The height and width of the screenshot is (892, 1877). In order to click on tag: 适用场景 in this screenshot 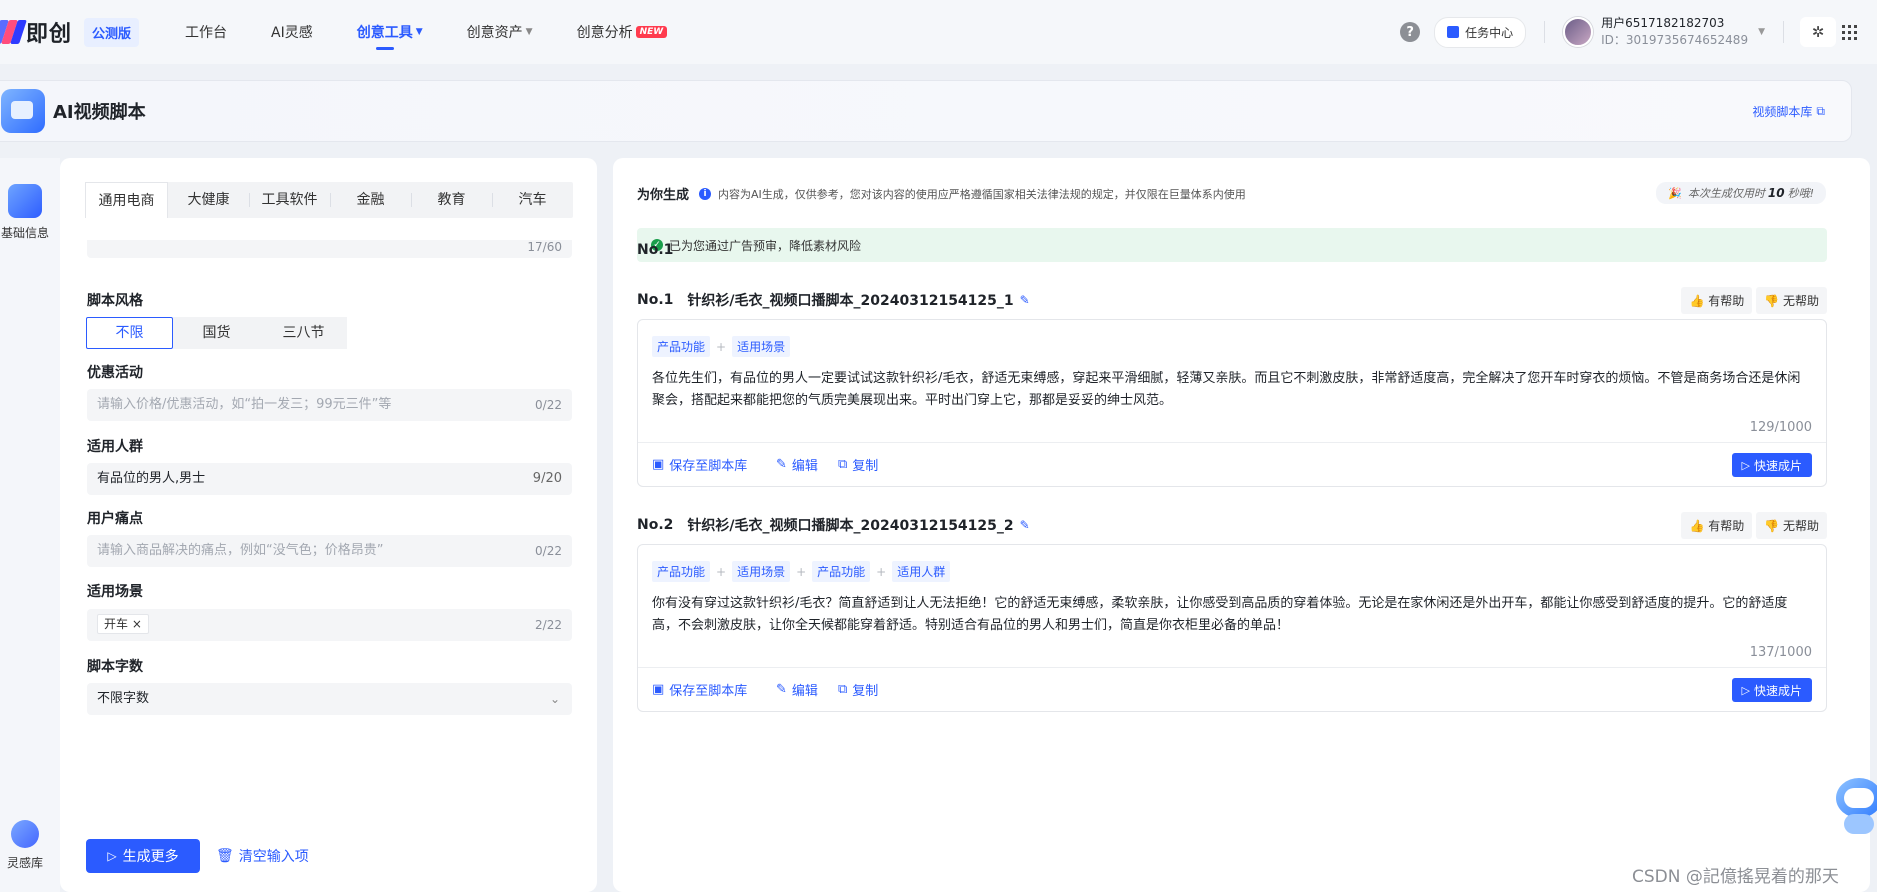, I will do `click(761, 346)`.